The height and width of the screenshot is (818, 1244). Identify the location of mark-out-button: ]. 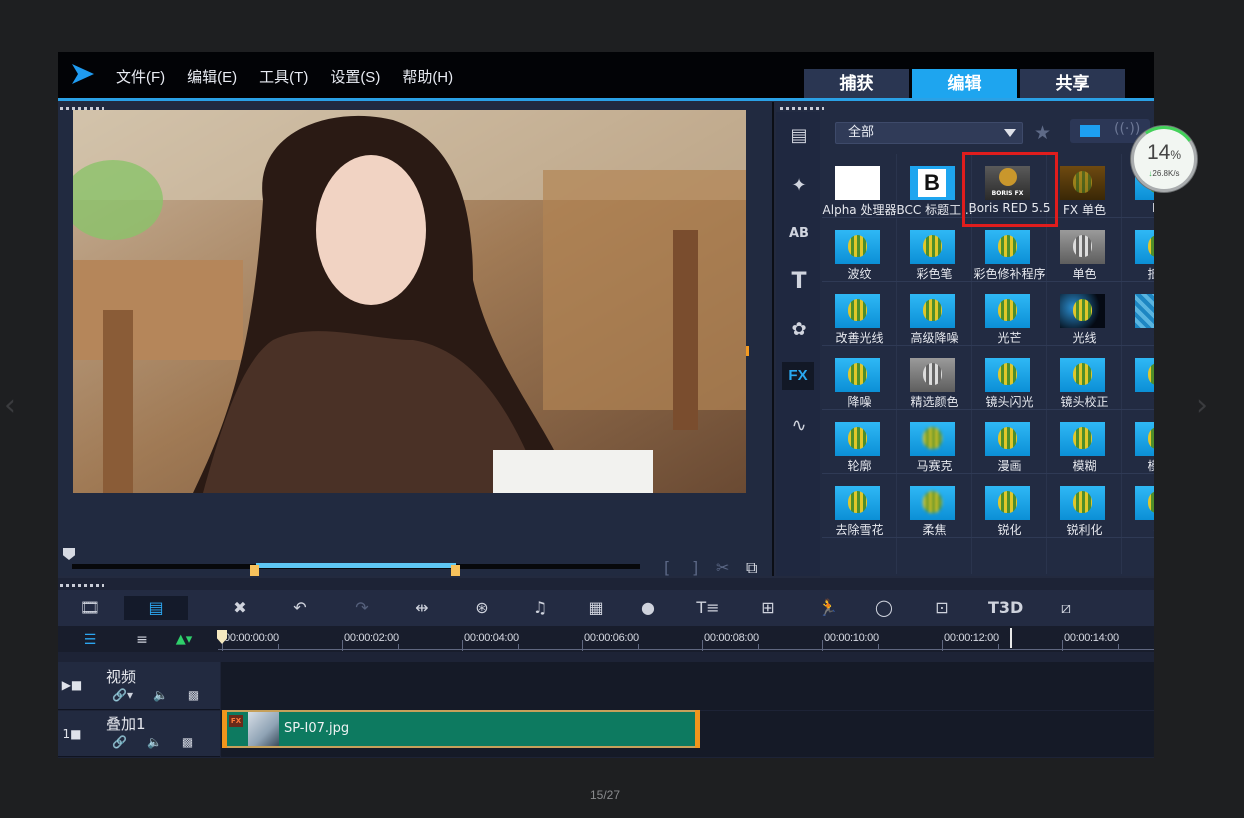
(695, 567).